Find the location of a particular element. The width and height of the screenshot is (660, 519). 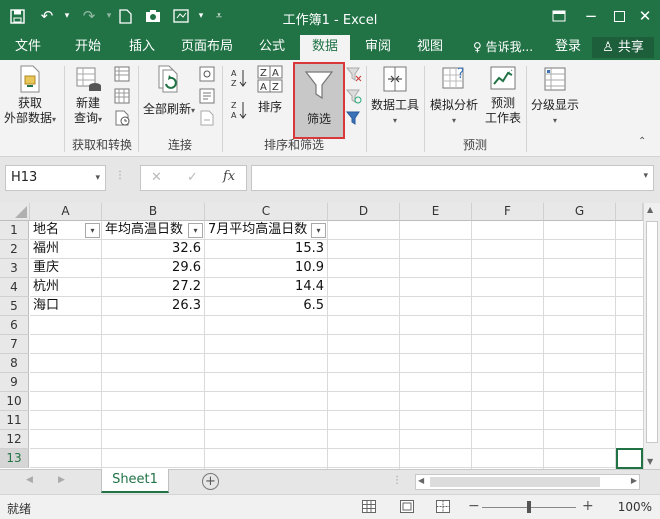

scroll-right-icon: ▶ is located at coordinates (634, 480).